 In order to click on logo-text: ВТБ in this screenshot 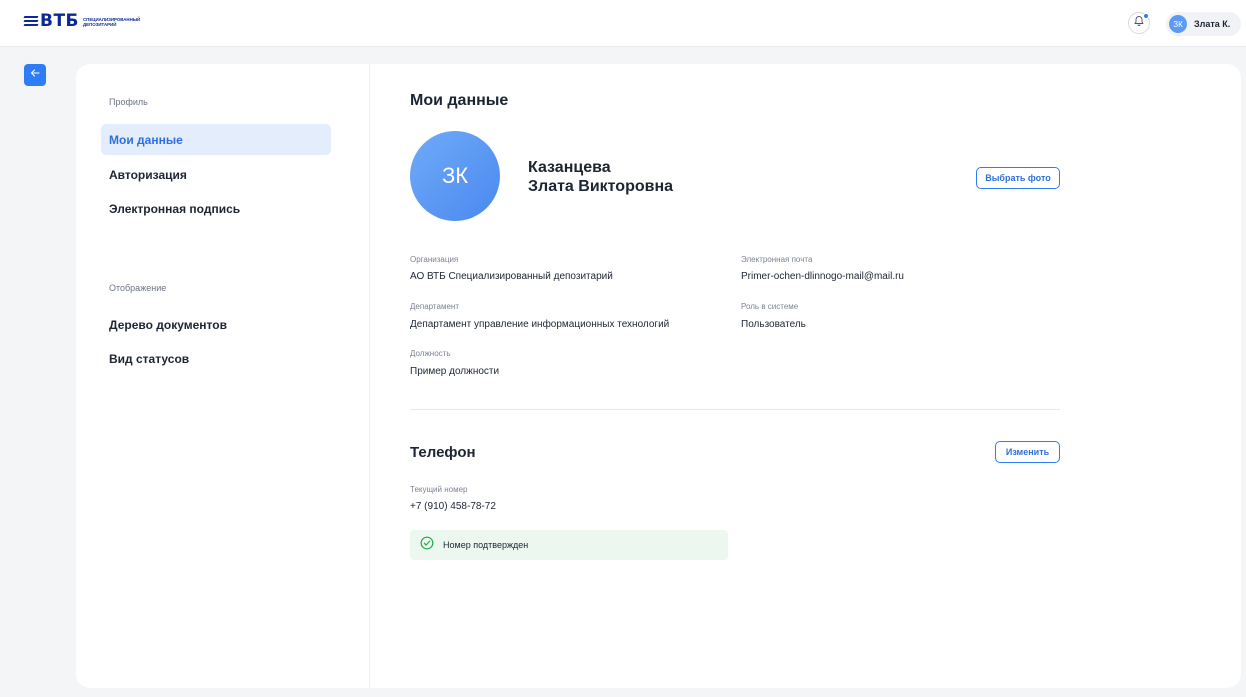, I will do `click(60, 21)`.